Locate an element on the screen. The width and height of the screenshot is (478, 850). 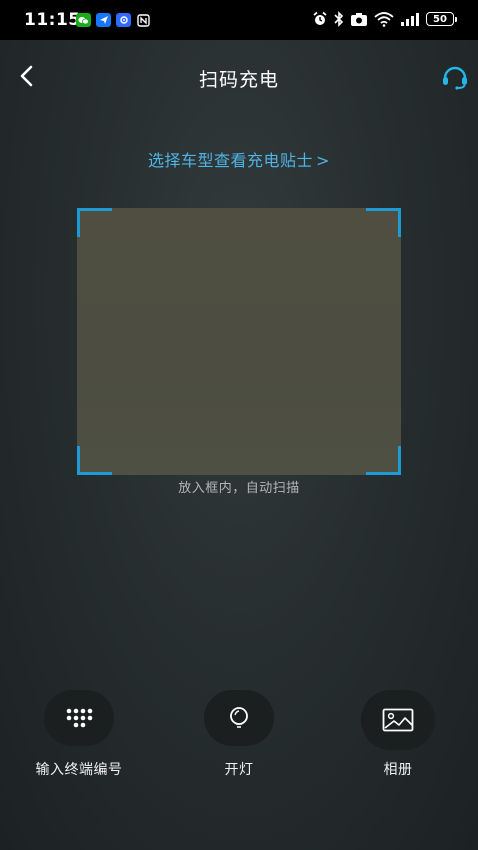
page-title: 扫码充电 is located at coordinates (238, 80).